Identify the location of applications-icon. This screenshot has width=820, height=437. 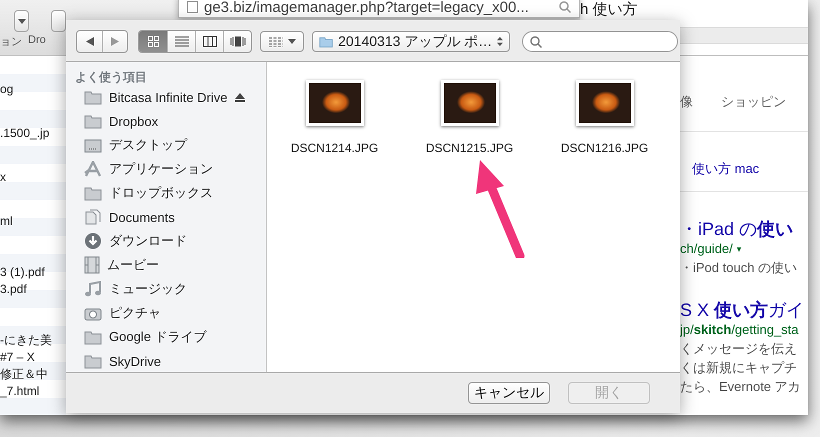
(93, 169).